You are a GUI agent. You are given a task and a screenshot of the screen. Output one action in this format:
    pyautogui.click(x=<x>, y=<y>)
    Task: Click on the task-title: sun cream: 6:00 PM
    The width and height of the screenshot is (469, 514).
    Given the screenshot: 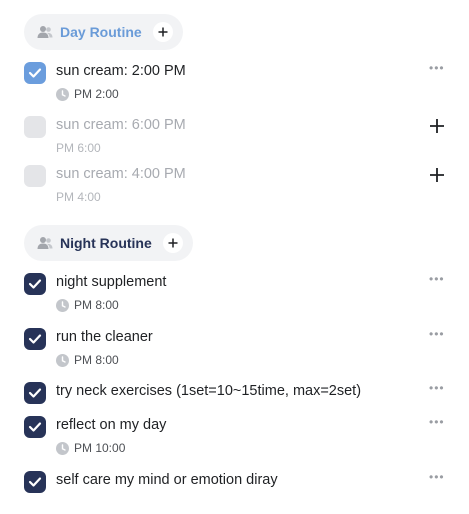 What is the action you would take?
    pyautogui.click(x=121, y=125)
    